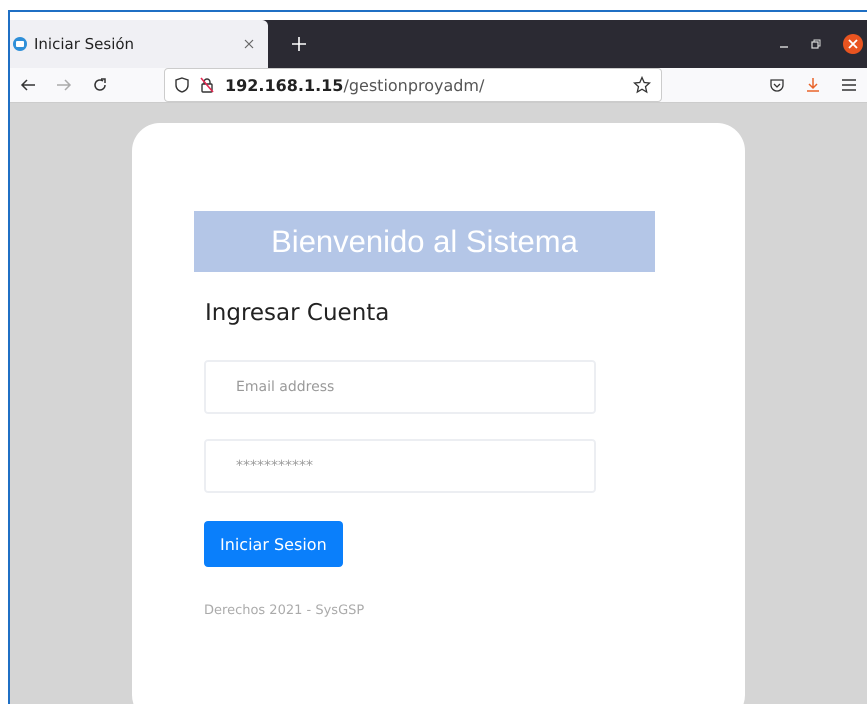  What do you see at coordinates (400, 387) in the screenshot?
I see `input-field: Email address` at bounding box center [400, 387].